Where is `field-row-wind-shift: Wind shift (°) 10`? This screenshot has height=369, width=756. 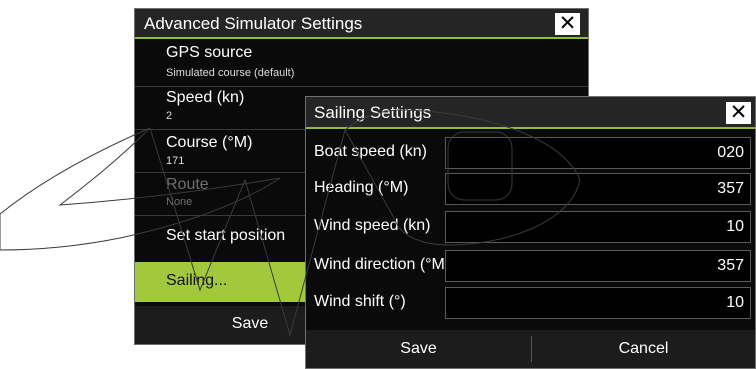 field-row-wind-shift: Wind shift (°) 10 is located at coordinates (530, 303).